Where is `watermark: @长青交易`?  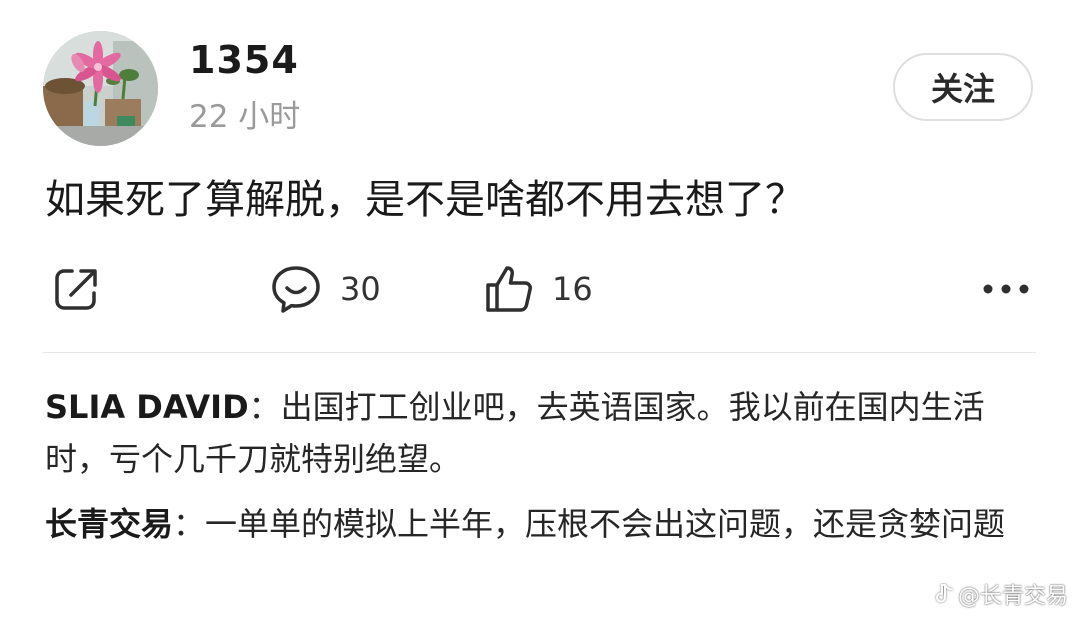
watermark: @长青交易 is located at coordinates (1001, 594).